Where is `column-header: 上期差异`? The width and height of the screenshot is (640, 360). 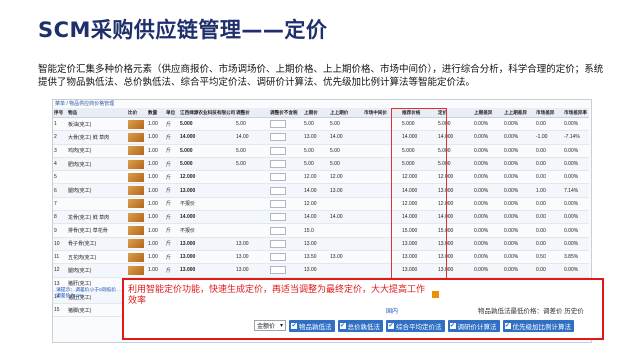
column-header: 上期差异 is located at coordinates (488, 113).